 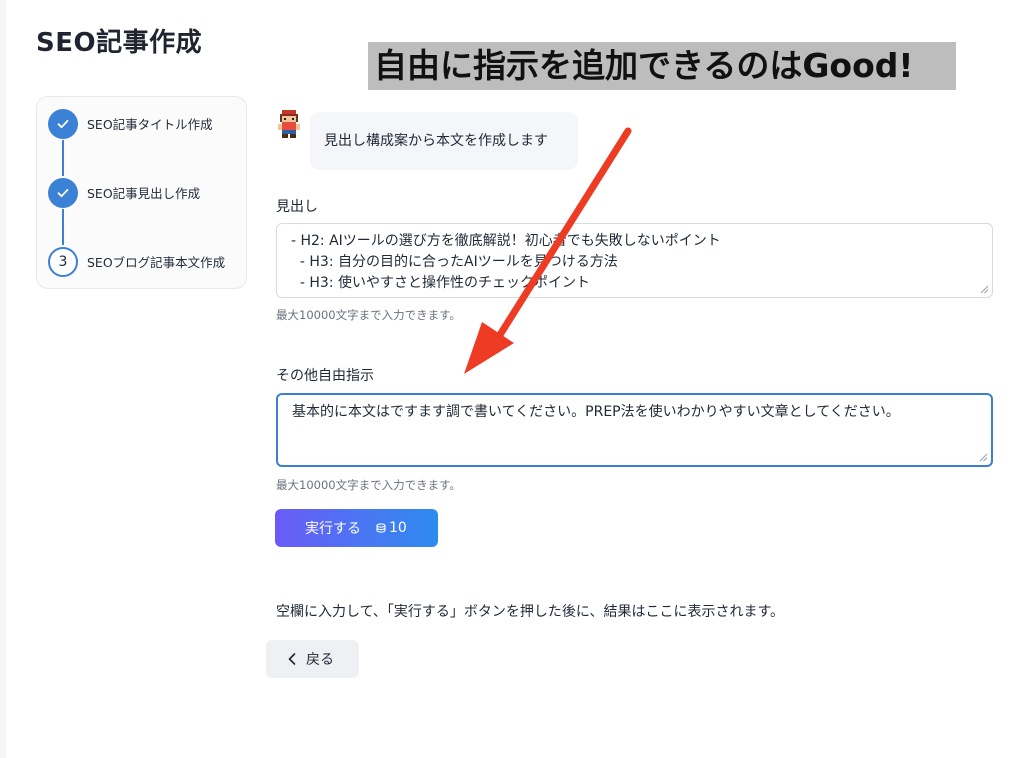 I want to click on step-label: SEOブログ記事本文作成, so click(x=156, y=262).